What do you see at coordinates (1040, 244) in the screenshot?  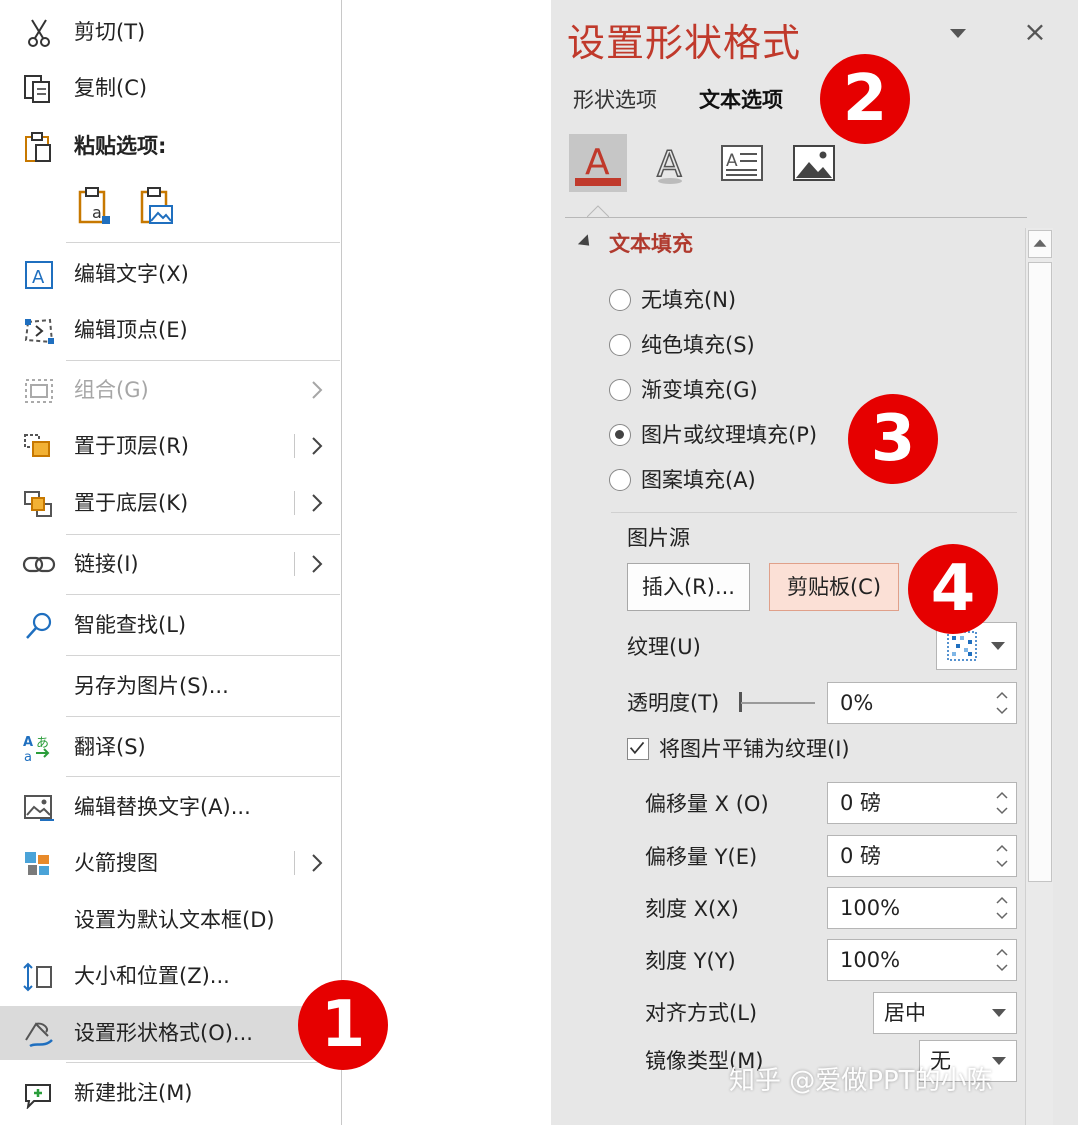 I see `scroll-up-button` at bounding box center [1040, 244].